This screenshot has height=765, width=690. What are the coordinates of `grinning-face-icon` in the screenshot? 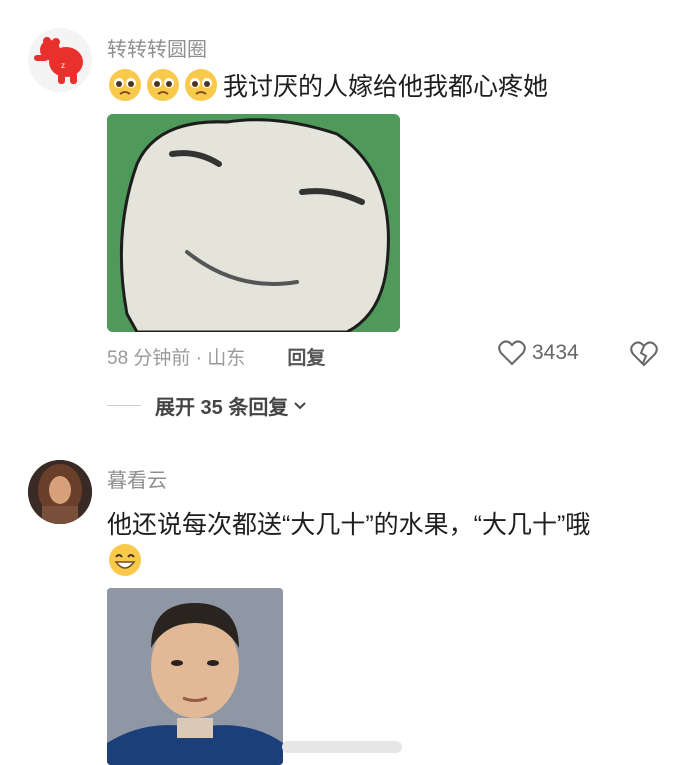 It's located at (125, 560).